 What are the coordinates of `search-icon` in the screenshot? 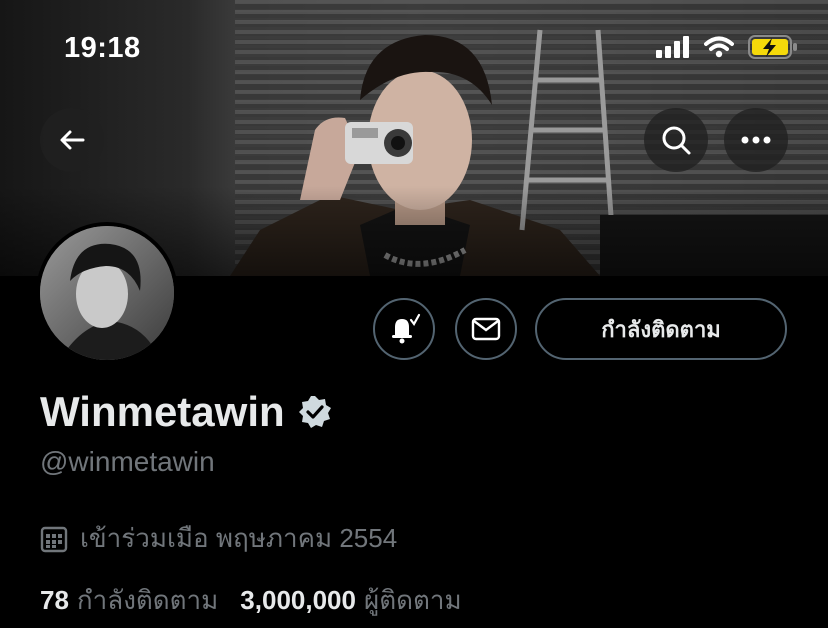 It's located at (676, 140).